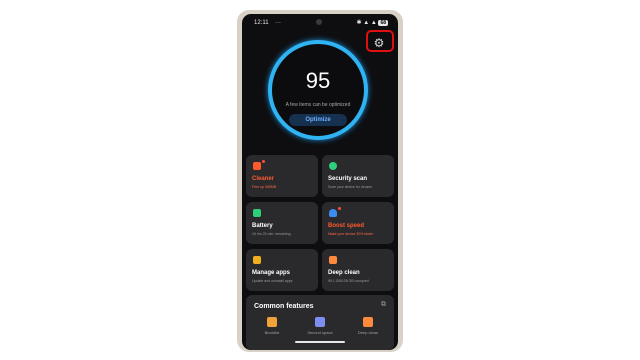  Describe the element at coordinates (333, 260) in the screenshot. I see `deep-clean-icon` at that location.